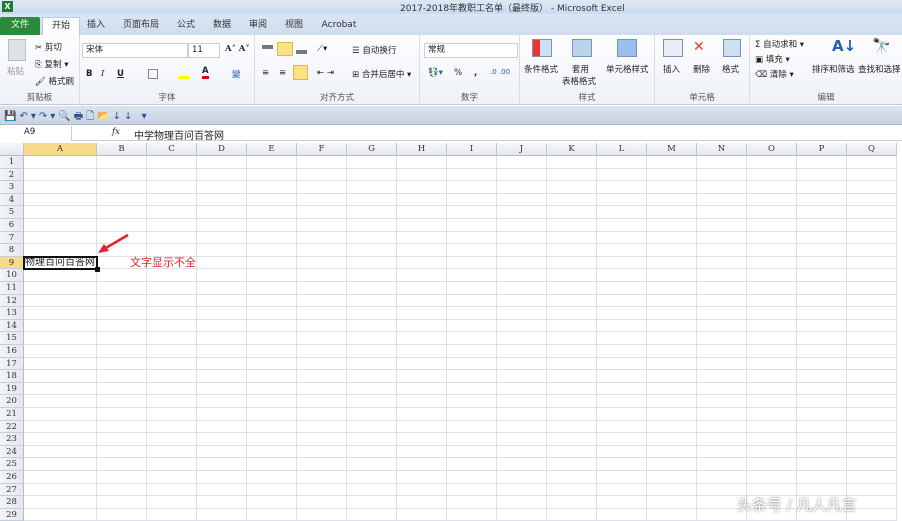 The image size is (902, 521). What do you see at coordinates (872, 212) in the screenshot?
I see `cell-Q5` at bounding box center [872, 212].